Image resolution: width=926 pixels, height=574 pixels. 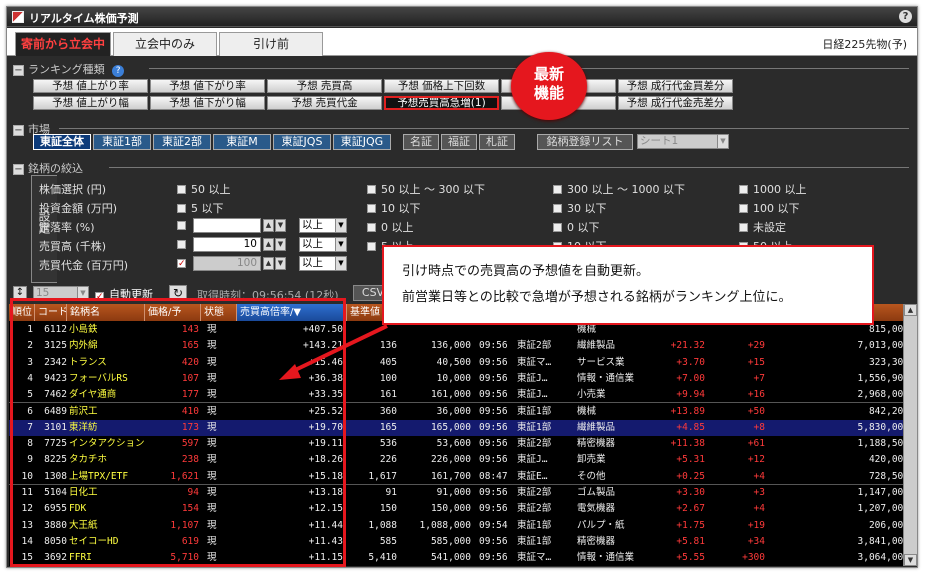 What do you see at coordinates (756, 444) in the screenshot?
I see `cell-chg: +61` at bounding box center [756, 444].